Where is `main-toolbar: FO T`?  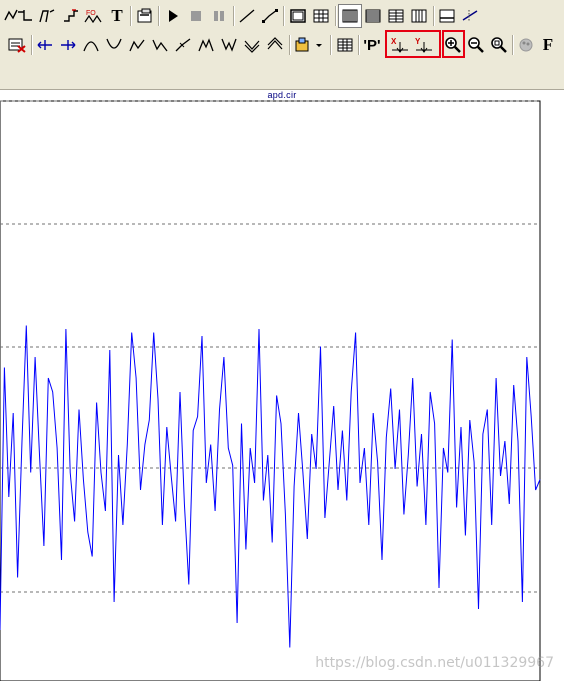
main-toolbar: FO T is located at coordinates (282, 16).